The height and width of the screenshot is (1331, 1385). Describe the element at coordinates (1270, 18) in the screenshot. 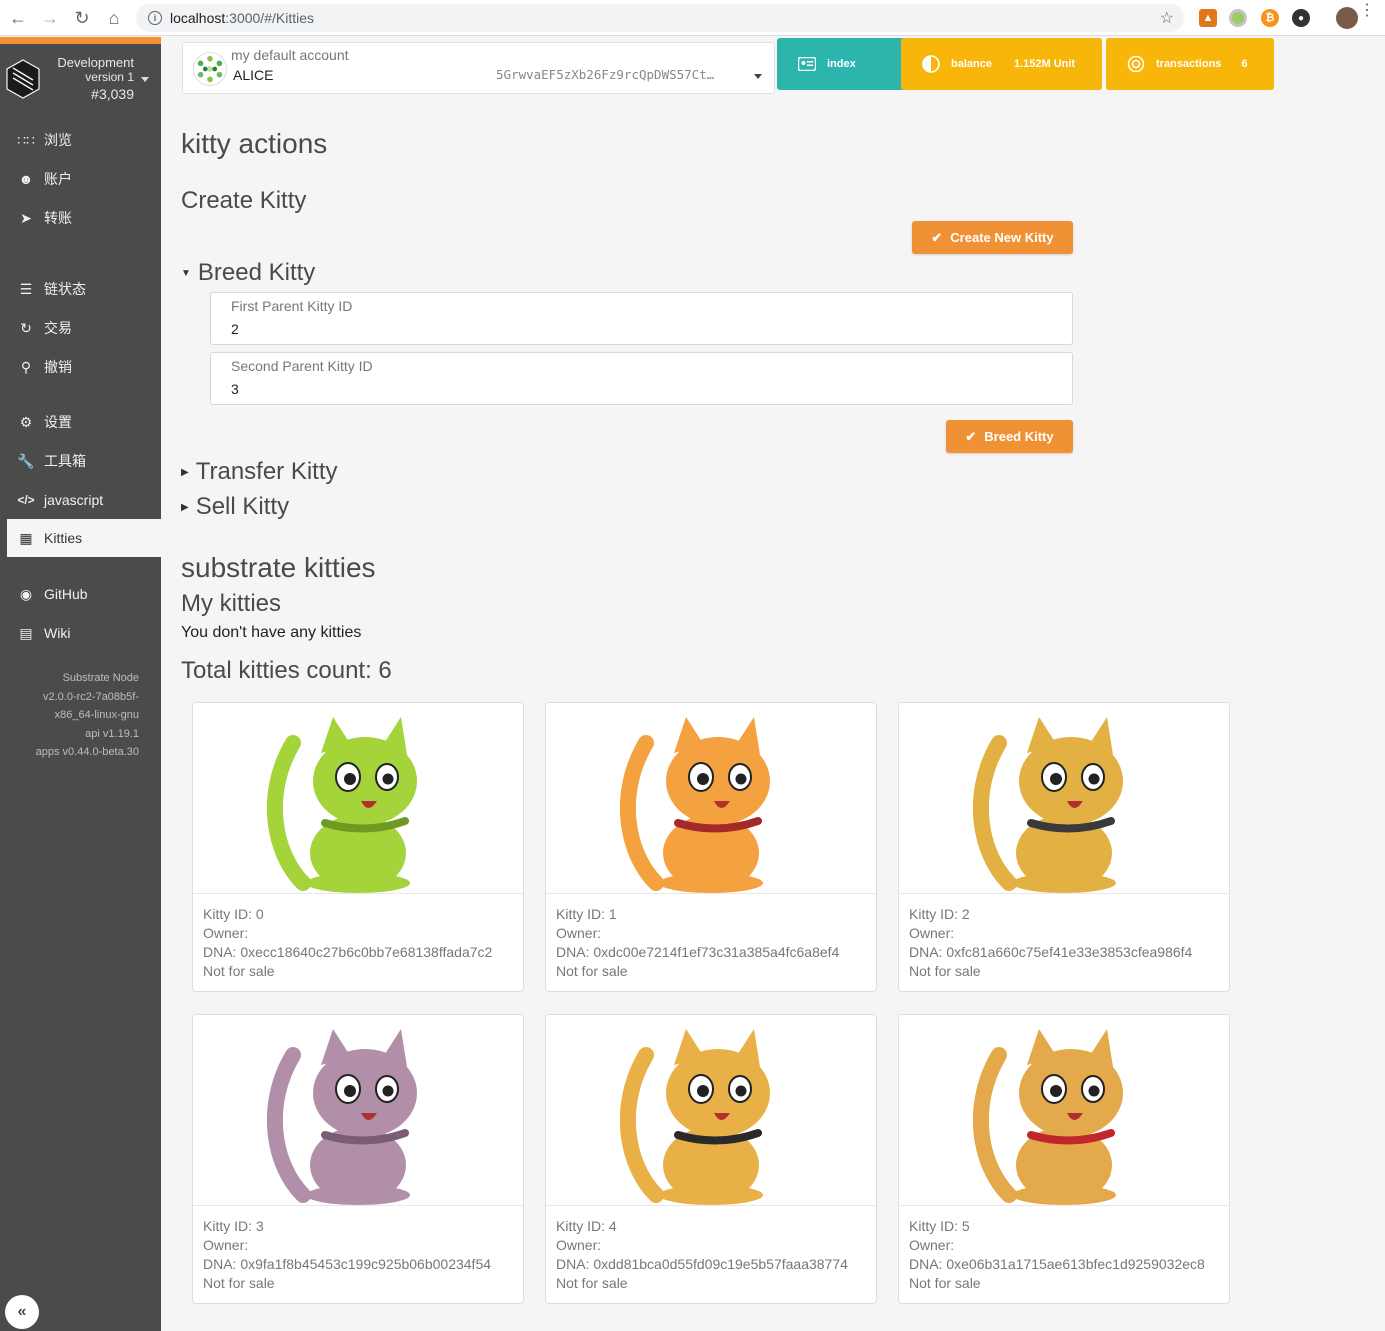

I see `extension-bitcoin-icon: ₿` at that location.